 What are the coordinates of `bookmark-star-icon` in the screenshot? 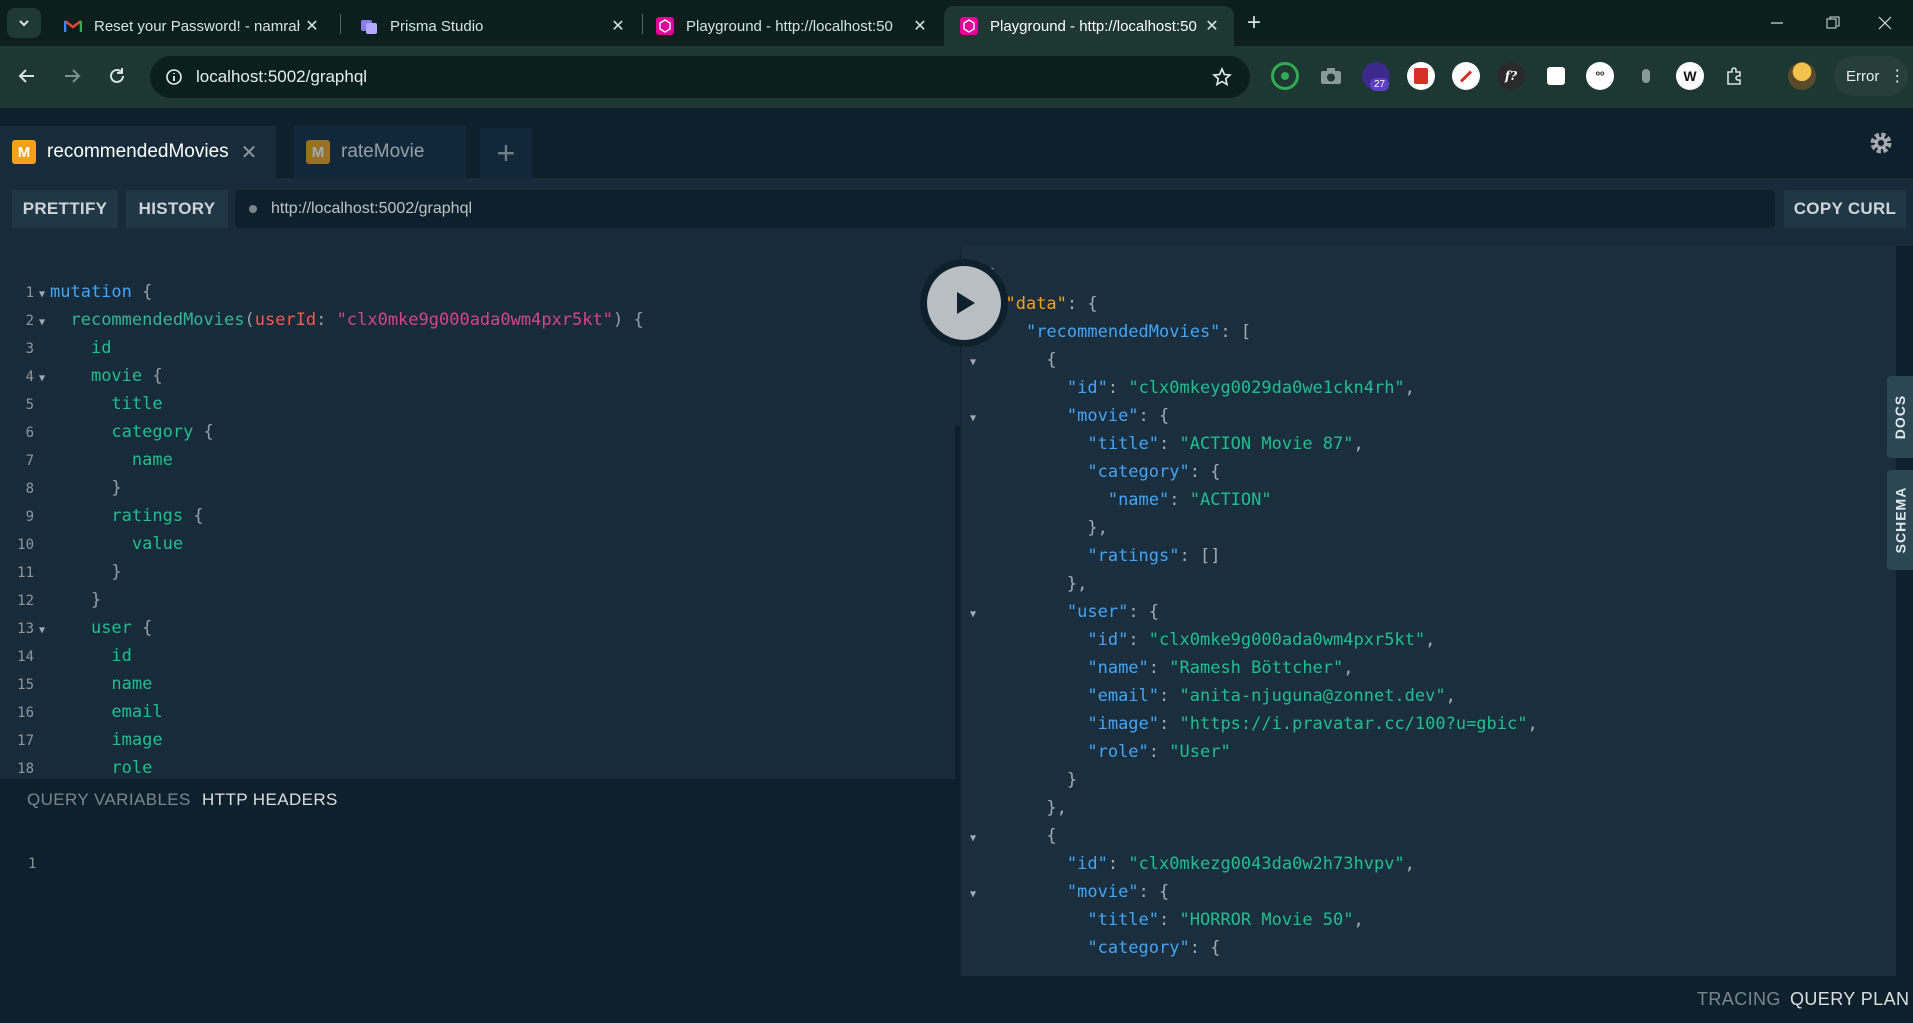 It's located at (1222, 77).